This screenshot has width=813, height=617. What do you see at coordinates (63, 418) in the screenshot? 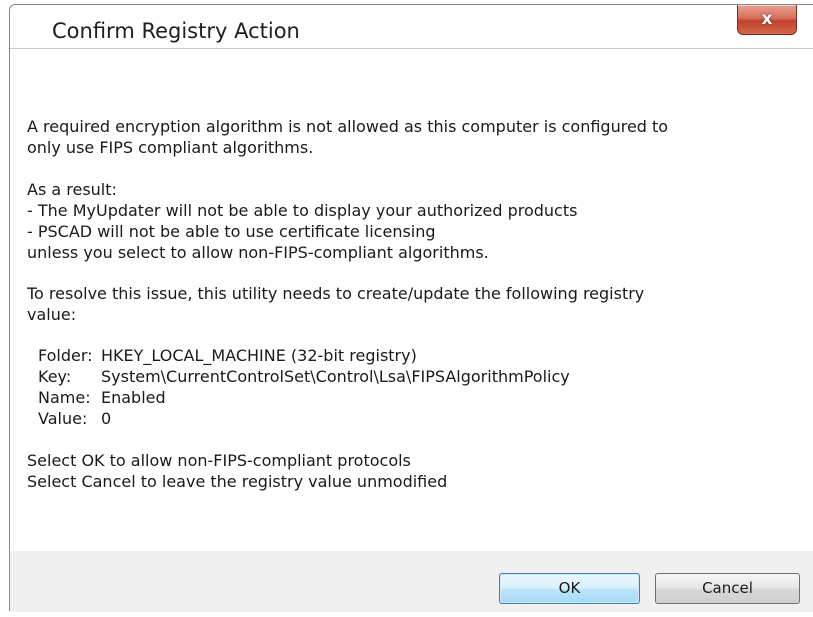
I see `registry-value-label: Value:` at bounding box center [63, 418].